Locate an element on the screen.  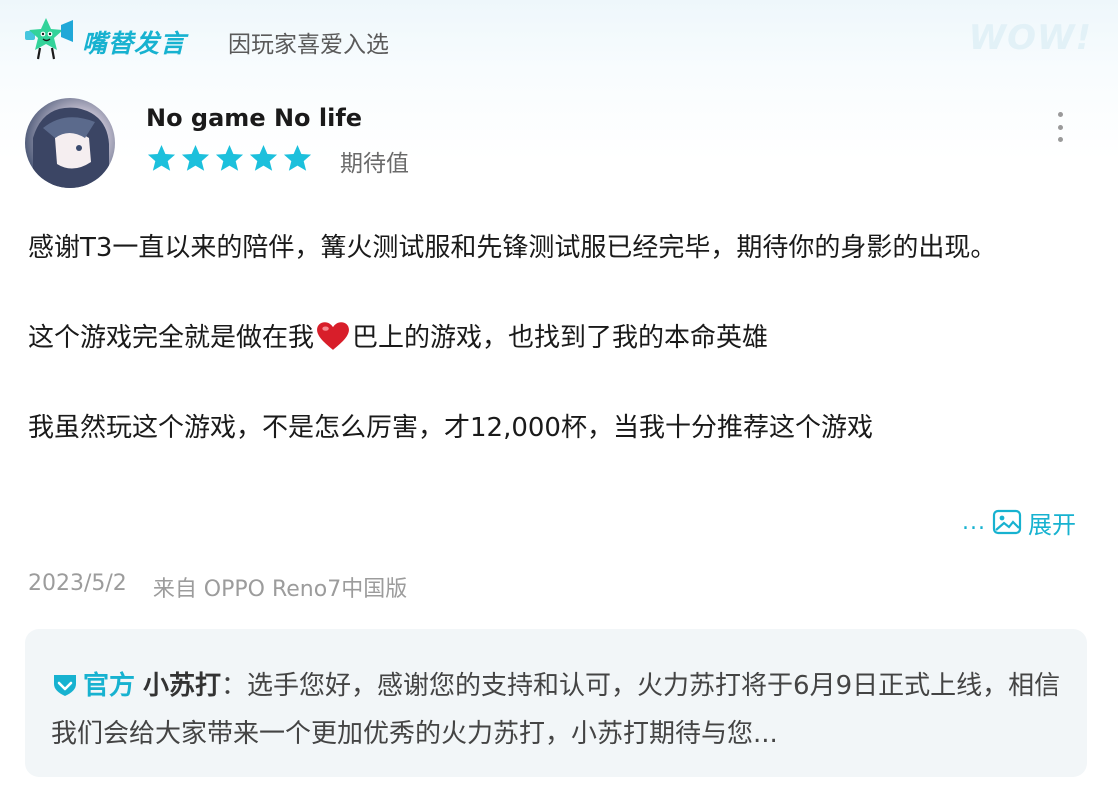
more-vertical-icon is located at coordinates (1060, 127).